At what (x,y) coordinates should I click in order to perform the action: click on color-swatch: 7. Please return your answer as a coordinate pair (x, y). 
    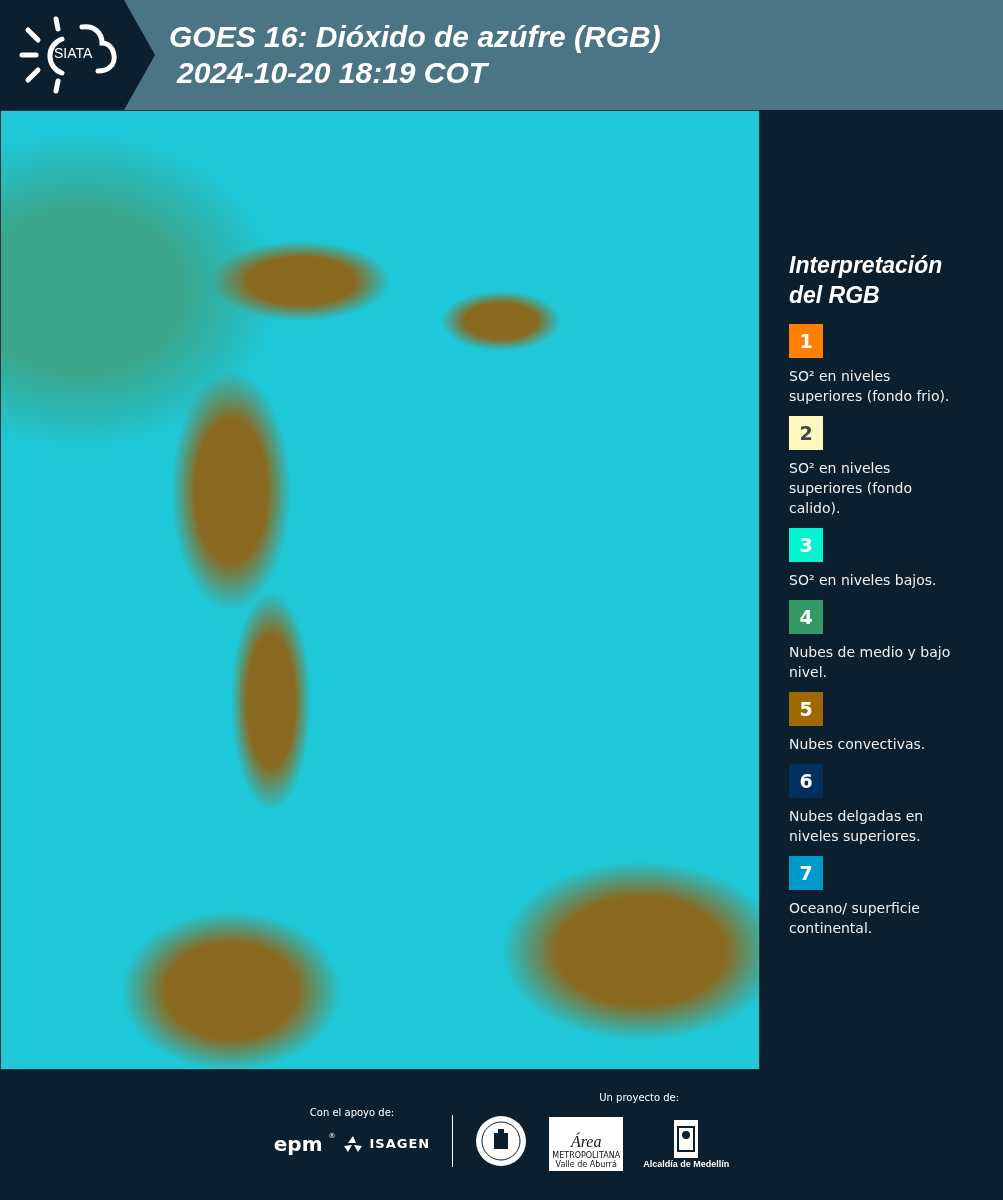
    Looking at the image, I should click on (806, 873).